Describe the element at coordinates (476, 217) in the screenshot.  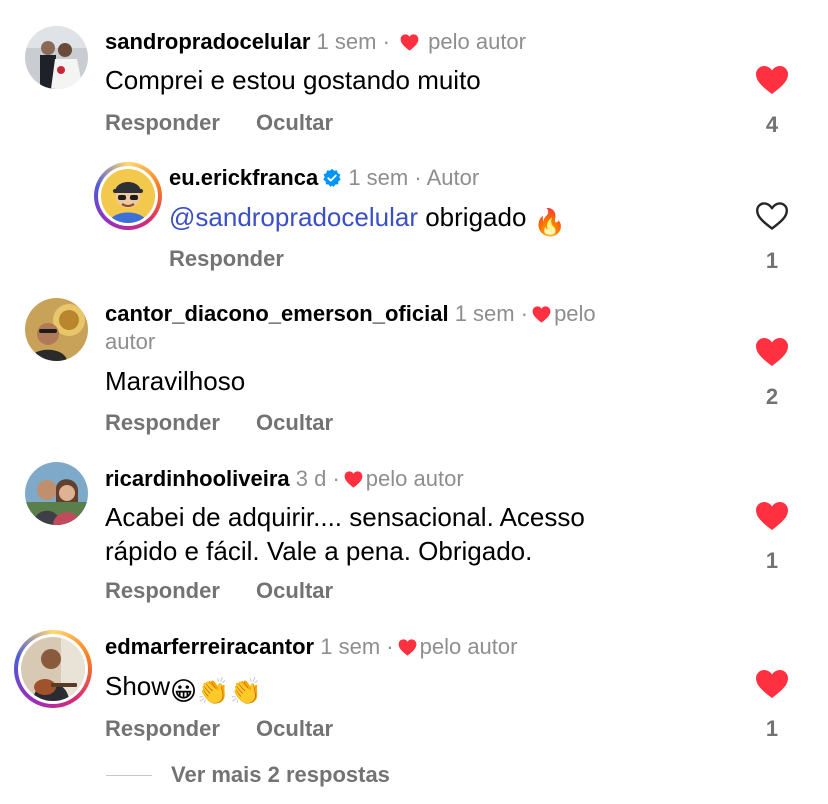
I see `comment-text-word: obrigado` at that location.